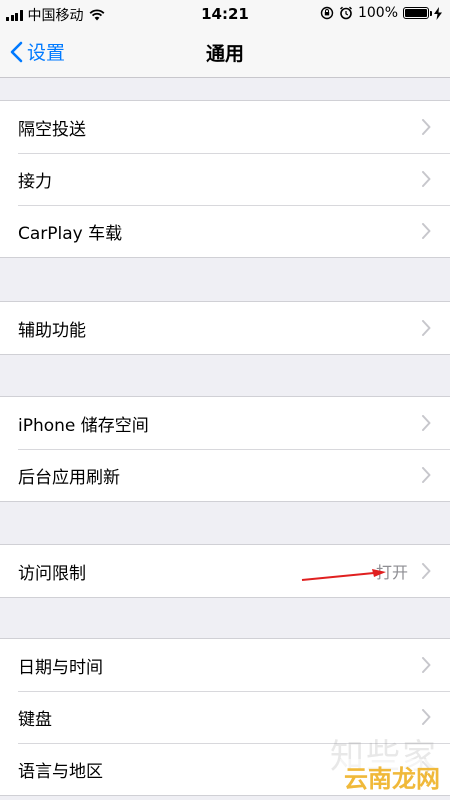  I want to click on row-airdrop: 隔空投送, so click(225, 127).